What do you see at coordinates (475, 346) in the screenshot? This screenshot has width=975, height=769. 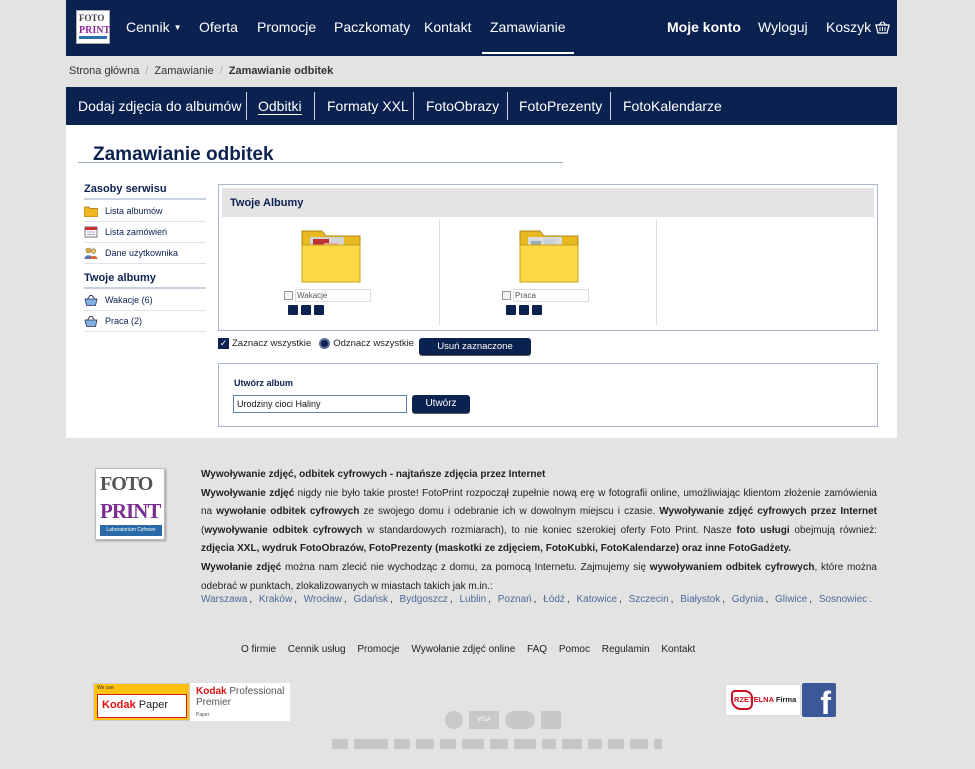 I see `delete-selected-button: Usuń zaznaczone` at bounding box center [475, 346].